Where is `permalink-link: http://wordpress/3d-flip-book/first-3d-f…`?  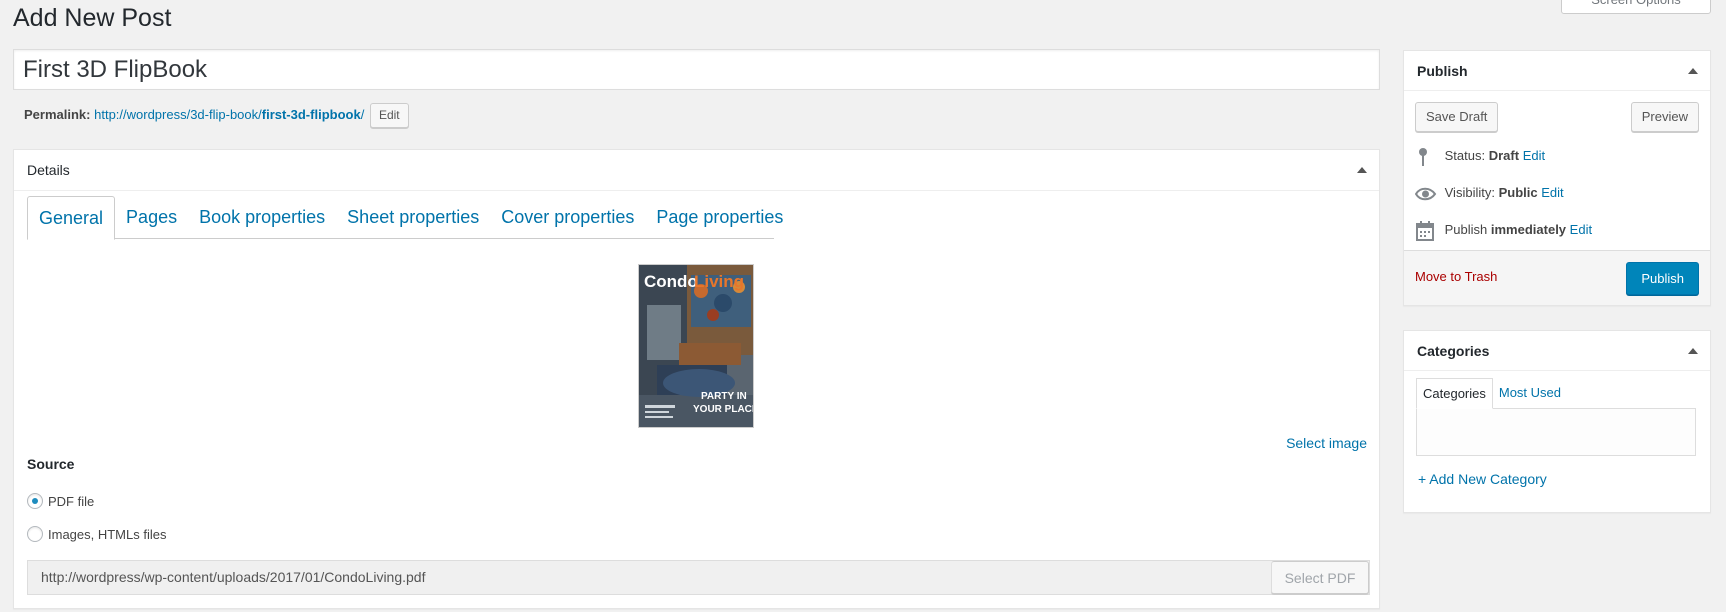
permalink-link: http://wordpress/3d-flip-book/first-3d-f… is located at coordinates (229, 114).